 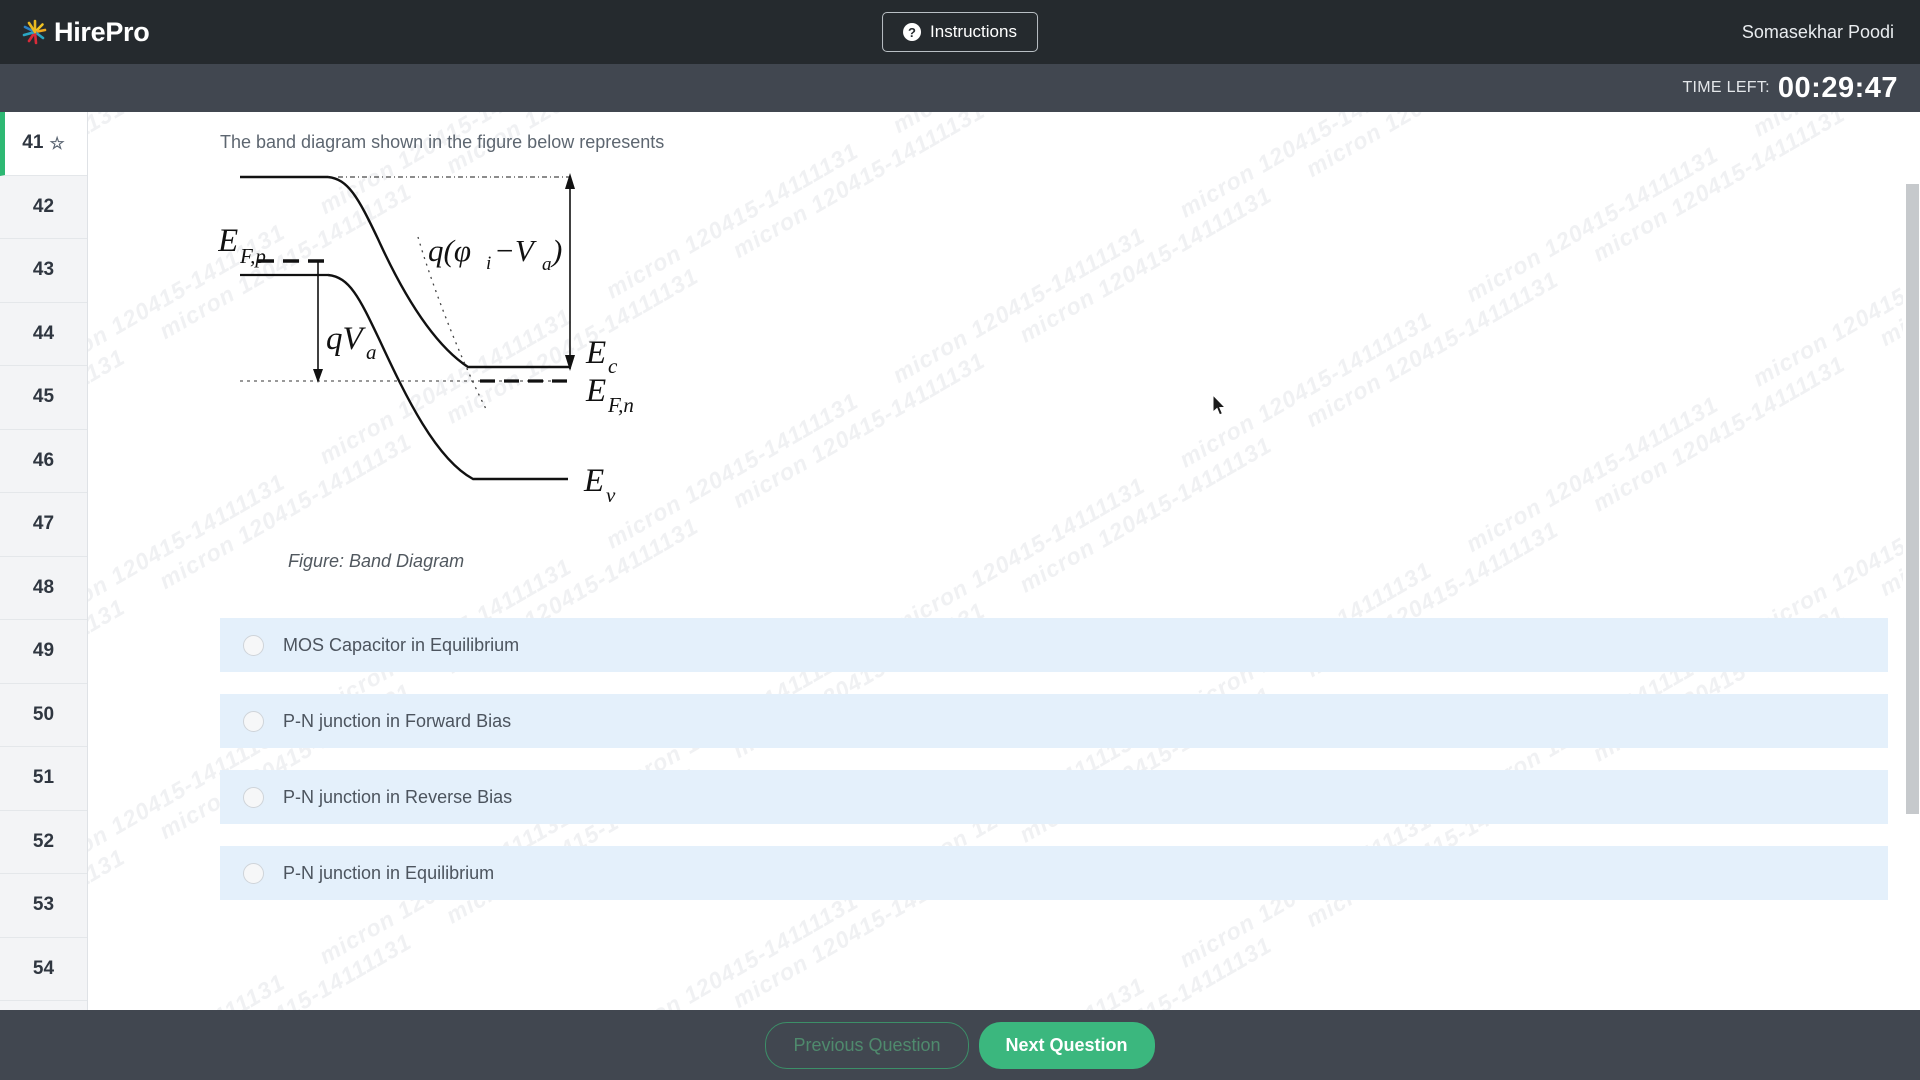 I want to click on bottom-bar: Previous Question Next Question, so click(x=960, y=1045).